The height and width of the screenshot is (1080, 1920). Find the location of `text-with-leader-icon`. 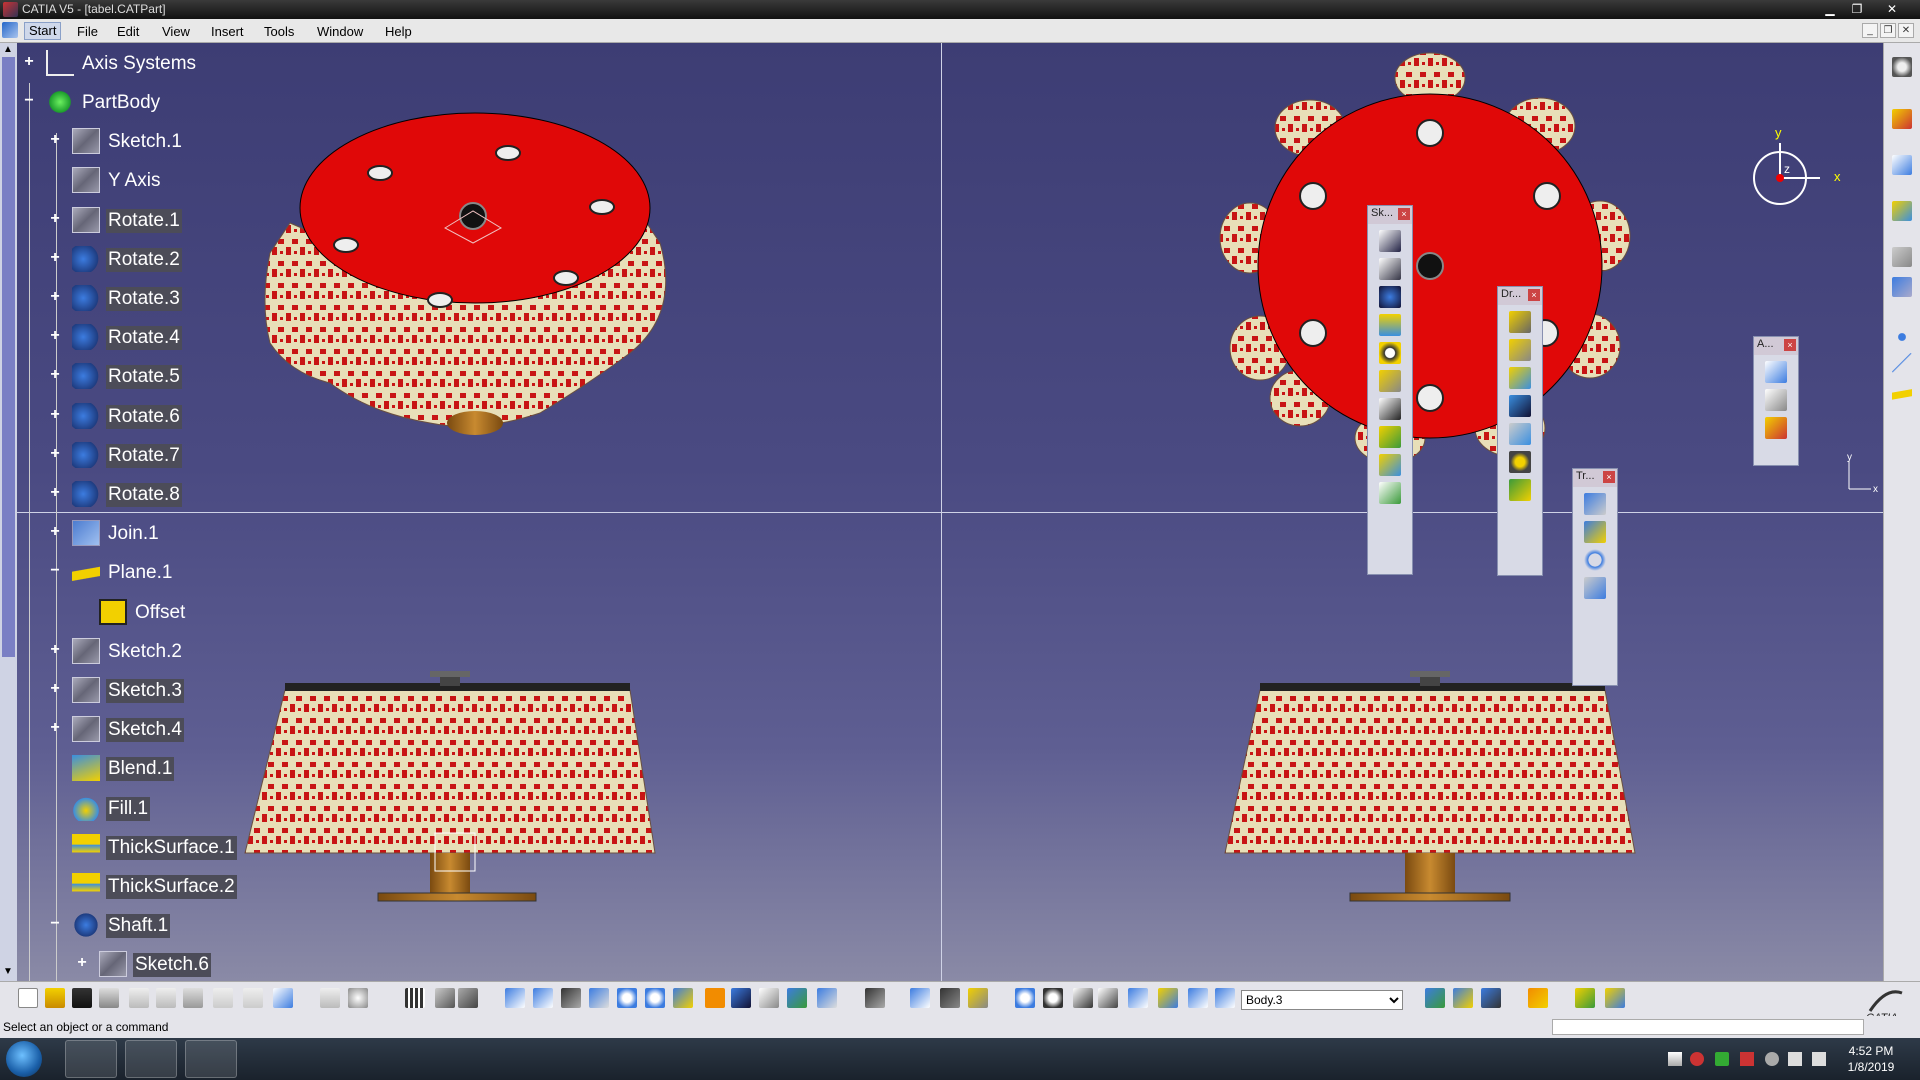

text-with-leader-icon is located at coordinates (1776, 372).